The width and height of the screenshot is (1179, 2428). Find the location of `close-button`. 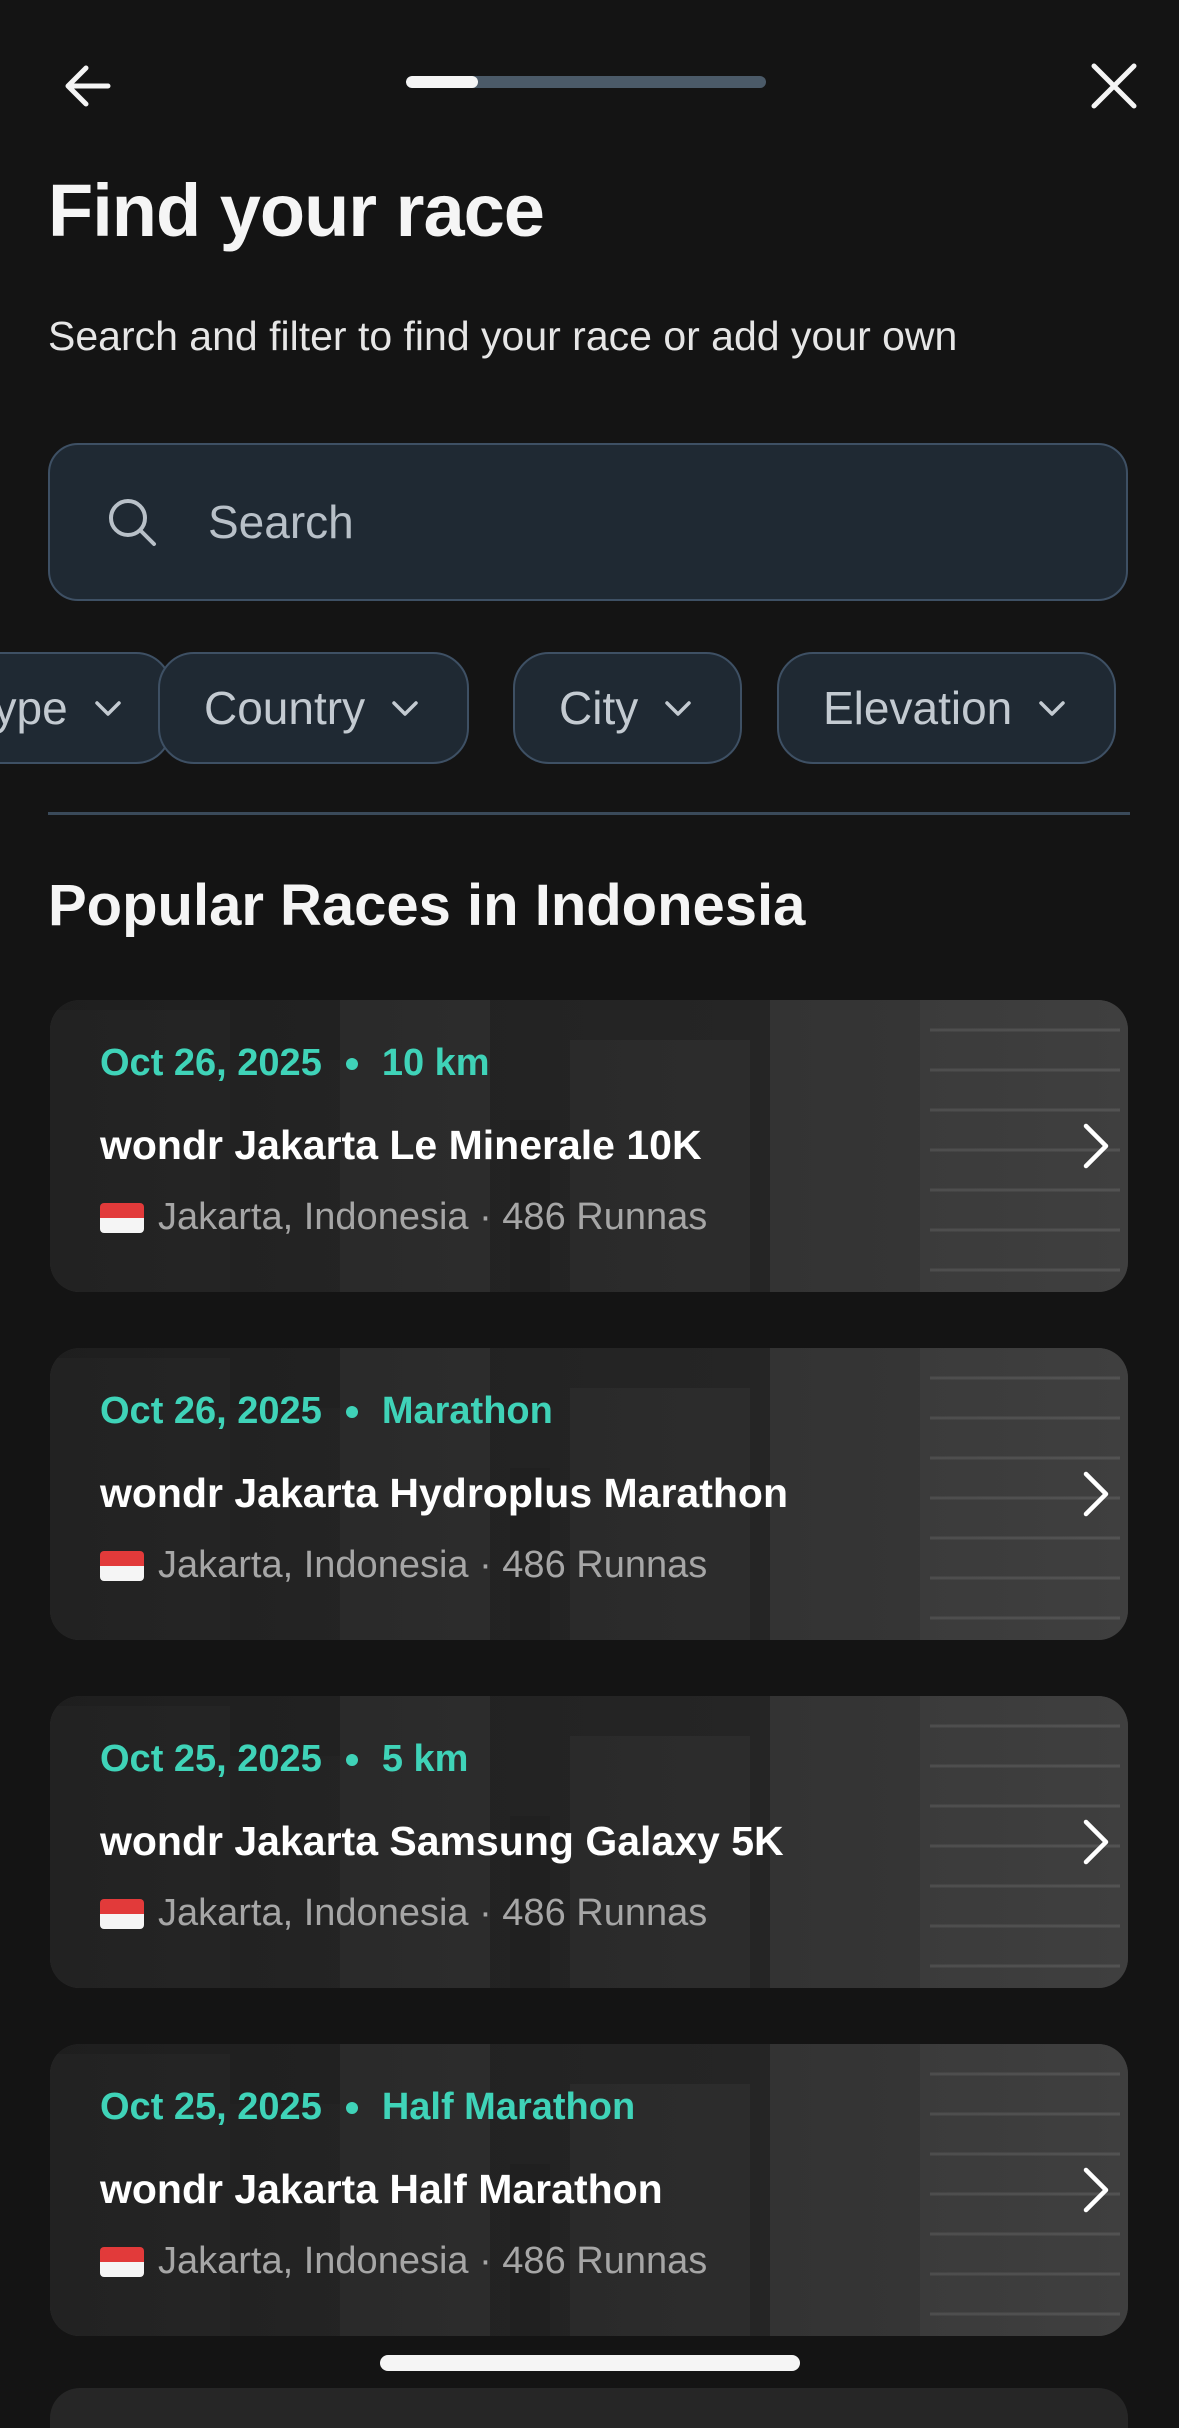

close-button is located at coordinates (1114, 86).